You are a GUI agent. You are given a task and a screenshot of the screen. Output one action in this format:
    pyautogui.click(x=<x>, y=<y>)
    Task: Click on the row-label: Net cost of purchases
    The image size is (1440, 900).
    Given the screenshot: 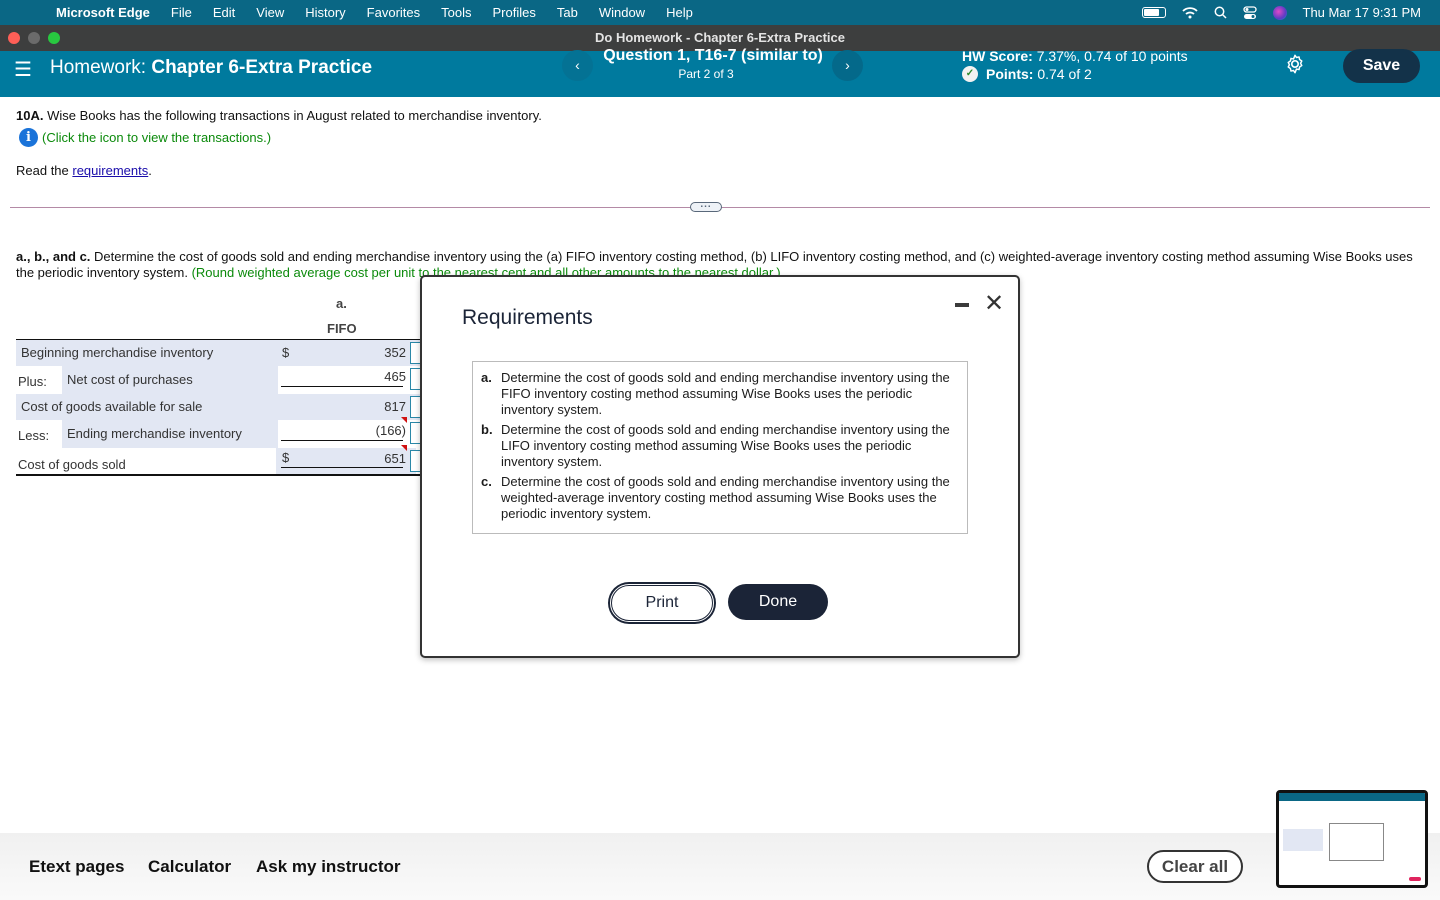 What is the action you would take?
    pyautogui.click(x=170, y=380)
    